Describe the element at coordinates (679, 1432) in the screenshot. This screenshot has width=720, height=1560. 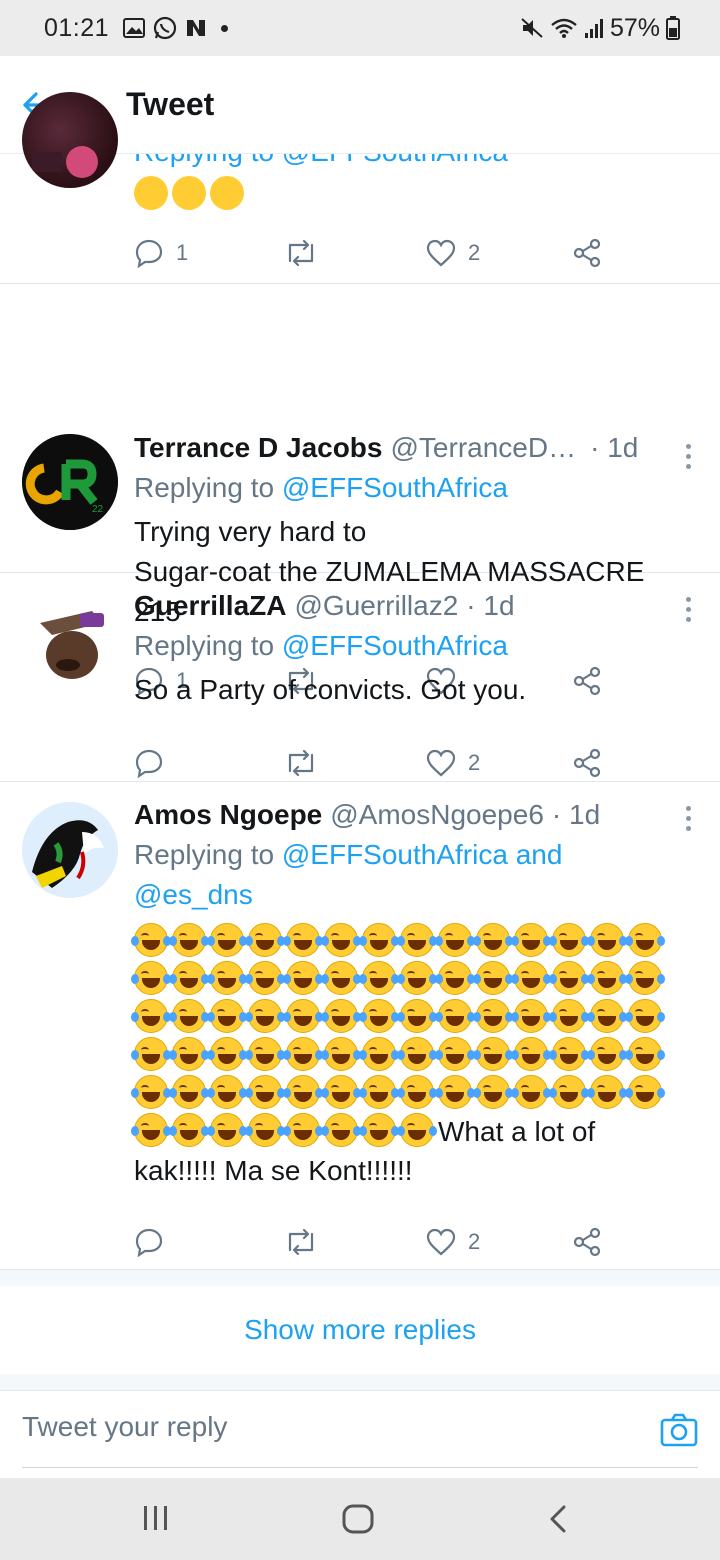
I see `camera-icon` at that location.